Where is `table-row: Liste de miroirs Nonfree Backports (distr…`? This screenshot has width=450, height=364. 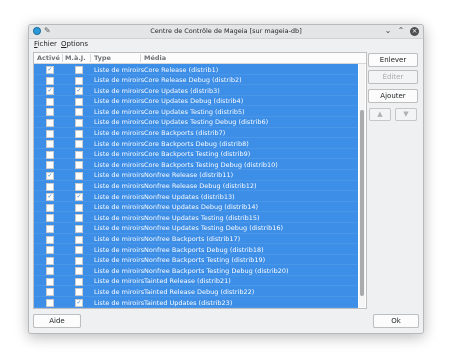
table-row: Liste de miroirs Nonfree Backports (distr… is located at coordinates (196, 239).